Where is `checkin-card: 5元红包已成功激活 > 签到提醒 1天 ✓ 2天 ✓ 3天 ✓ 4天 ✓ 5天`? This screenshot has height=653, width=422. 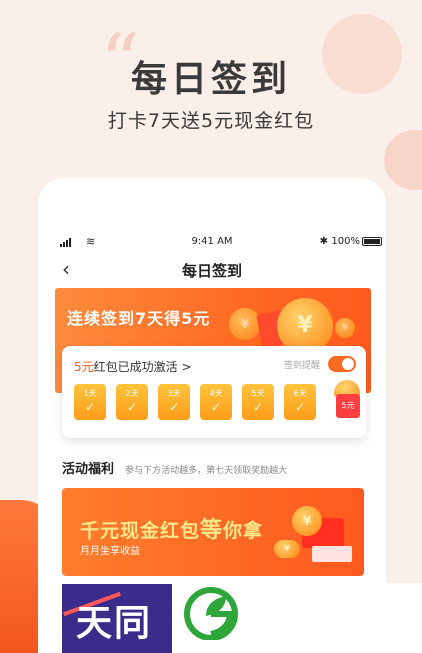
checkin-card: 5元红包已成功激活 > 签到提醒 1天 ✓ 2天 ✓ 3天 ✓ 4天 ✓ 5天 is located at coordinates (214, 392).